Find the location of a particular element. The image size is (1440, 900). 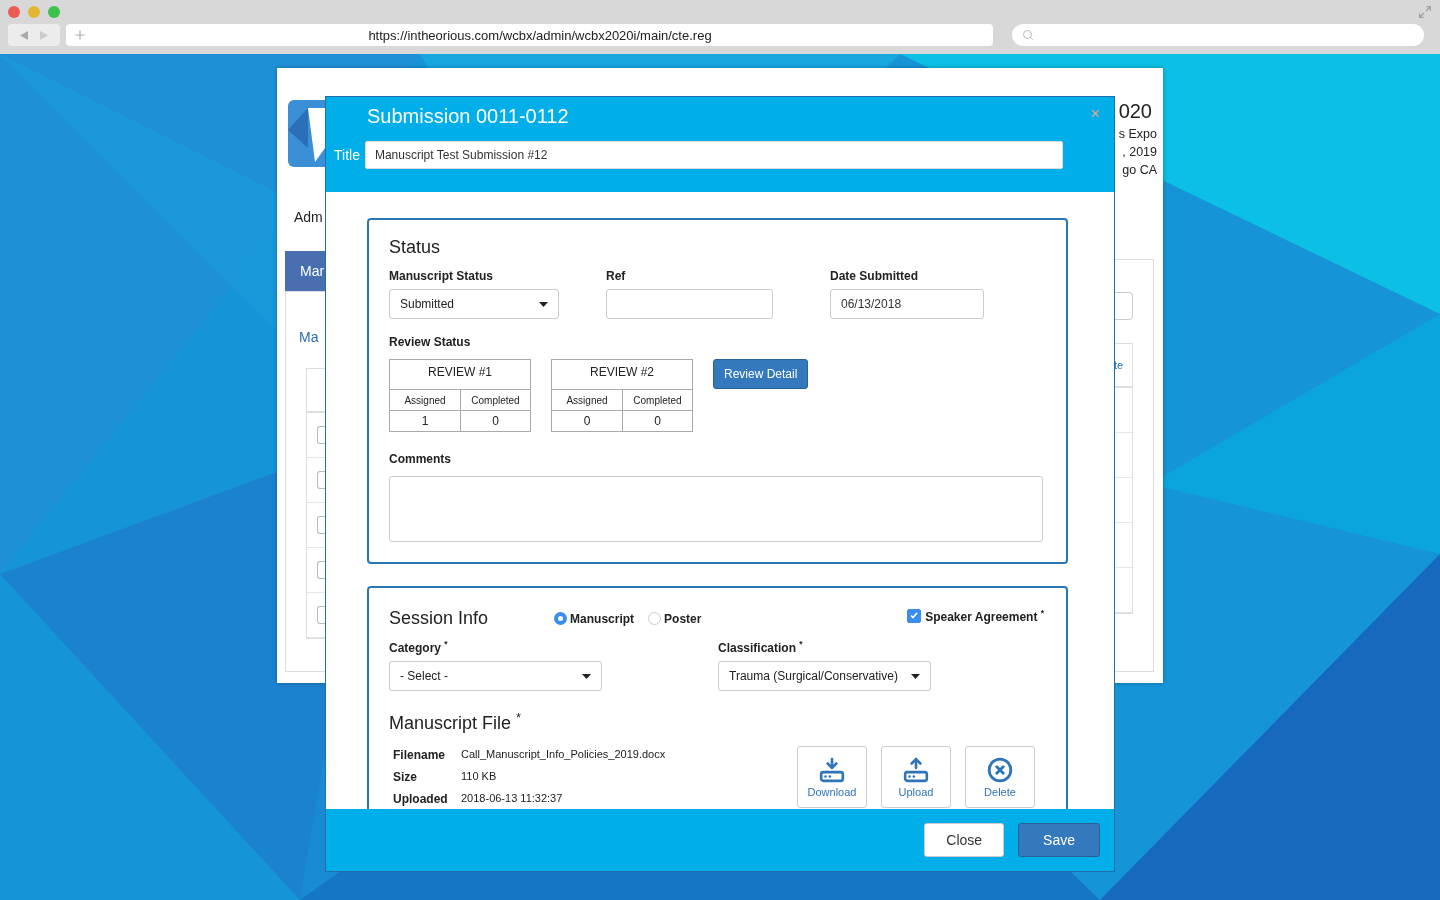

event-title: 020 is located at coordinates (1135, 111).